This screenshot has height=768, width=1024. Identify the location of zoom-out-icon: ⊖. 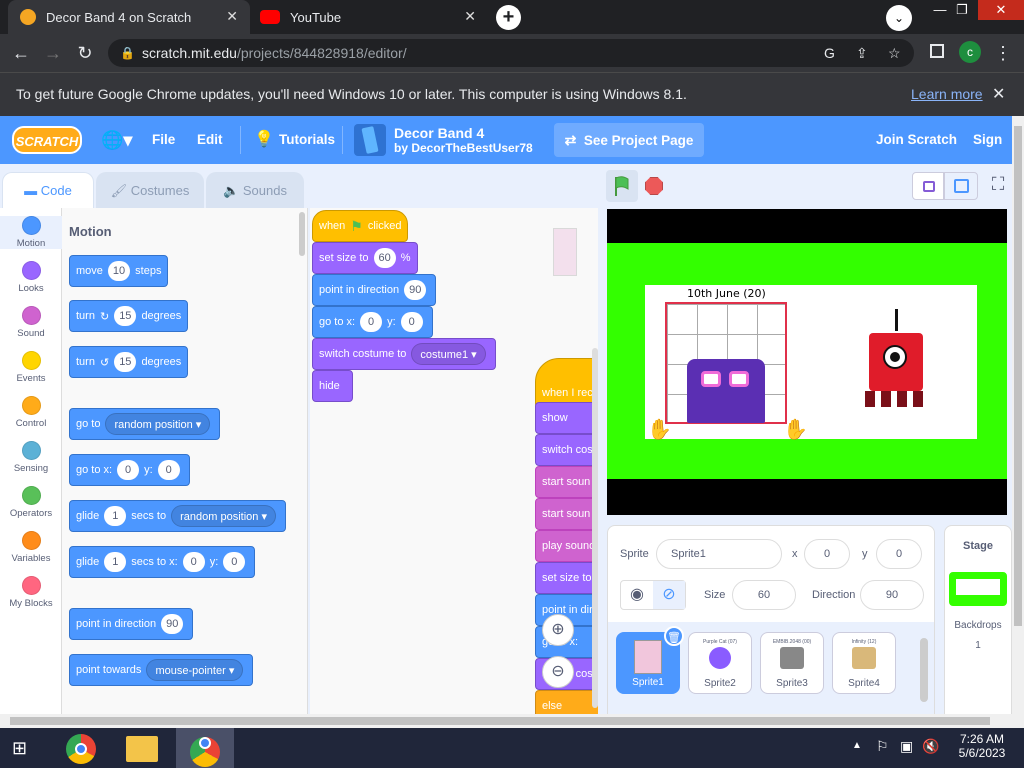
(558, 672).